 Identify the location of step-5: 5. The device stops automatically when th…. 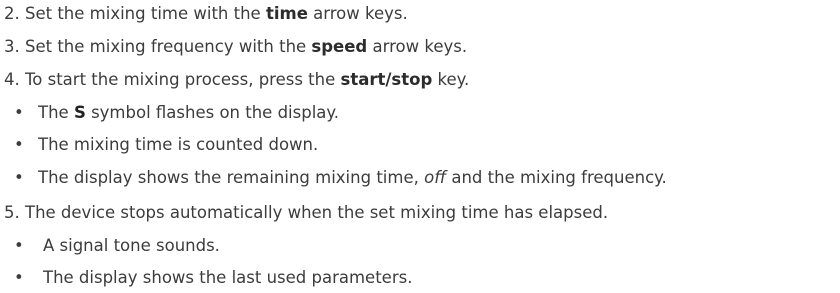
(306, 213).